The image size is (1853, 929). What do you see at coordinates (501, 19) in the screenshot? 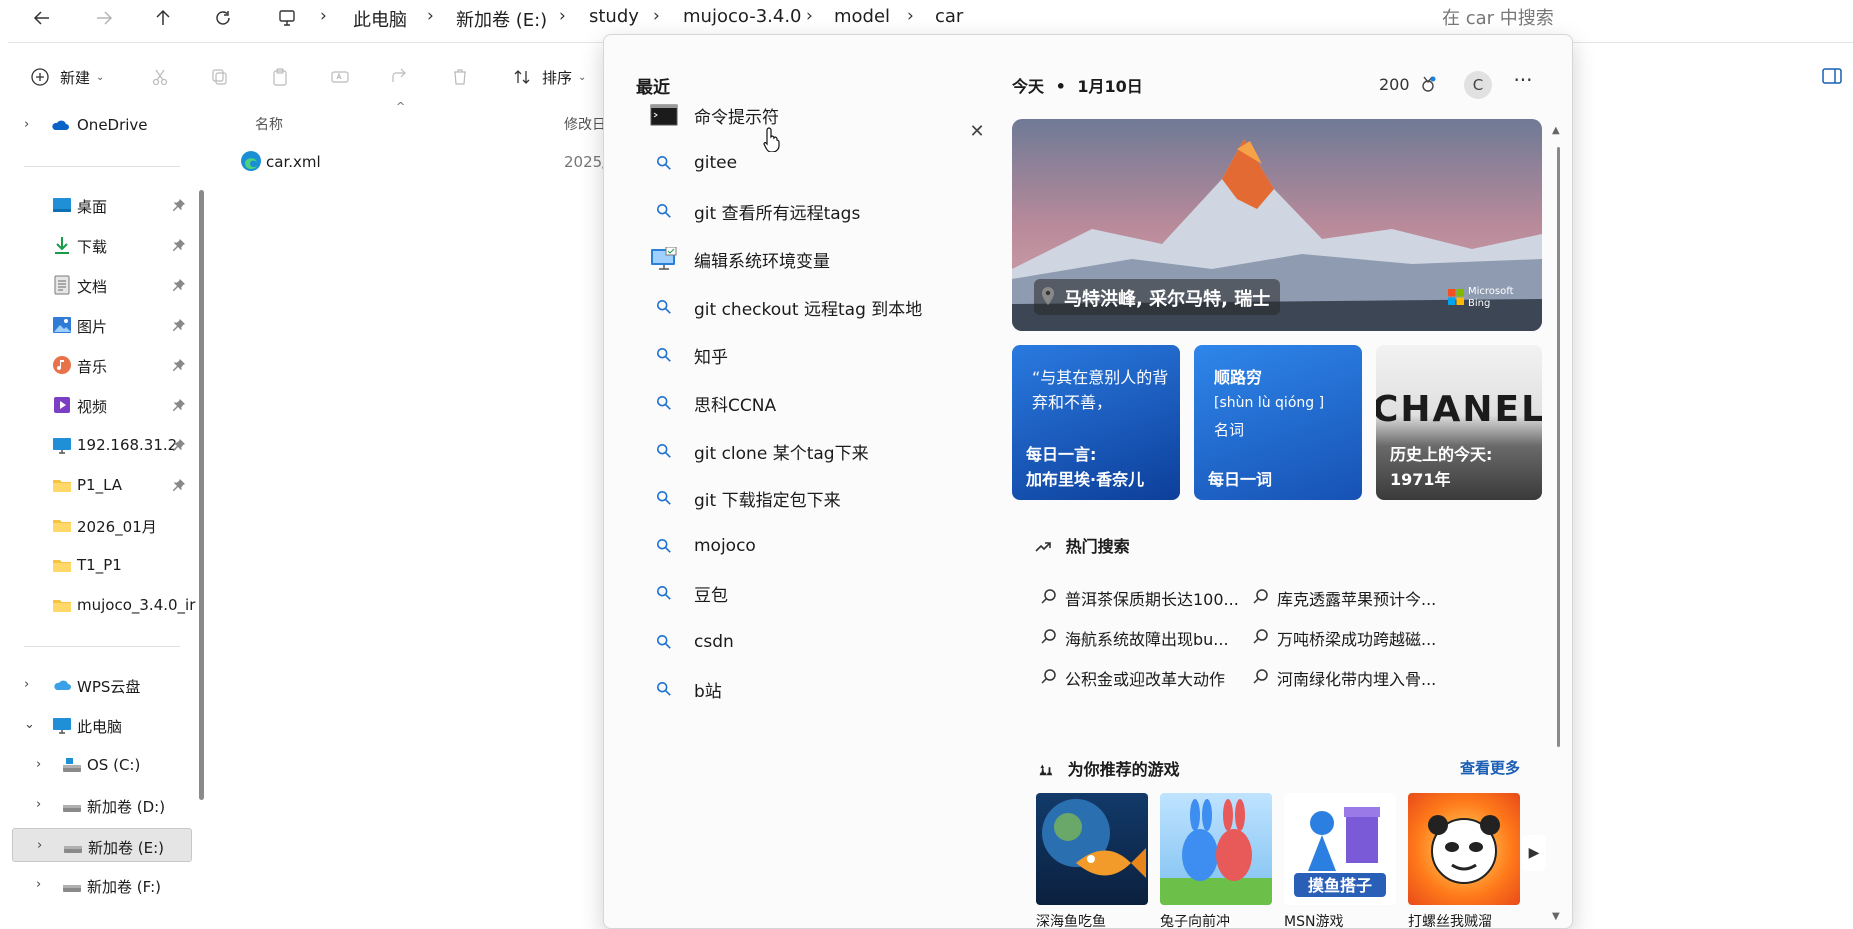
I see `breadcrumb-item: 新加卷 (E:)` at bounding box center [501, 19].